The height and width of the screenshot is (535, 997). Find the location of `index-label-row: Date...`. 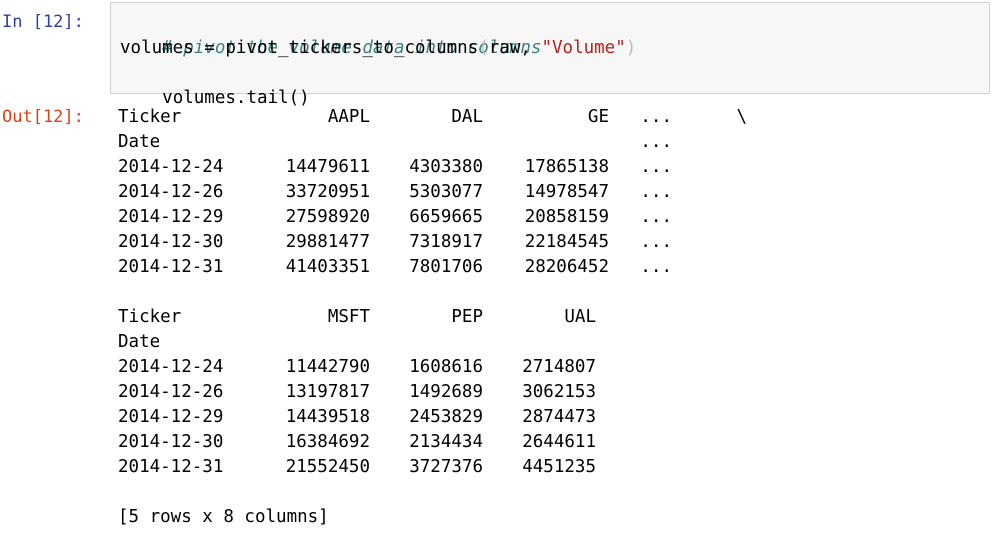

index-label-row: Date... is located at coordinates (548, 142).